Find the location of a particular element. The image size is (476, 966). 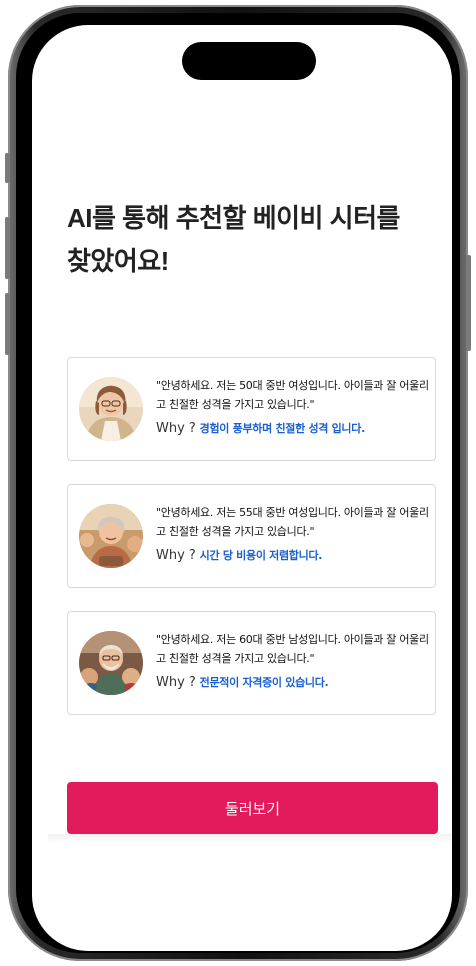

why-row: Why ? 전문적이 자격증이 있습니다. is located at coordinates (294, 682).